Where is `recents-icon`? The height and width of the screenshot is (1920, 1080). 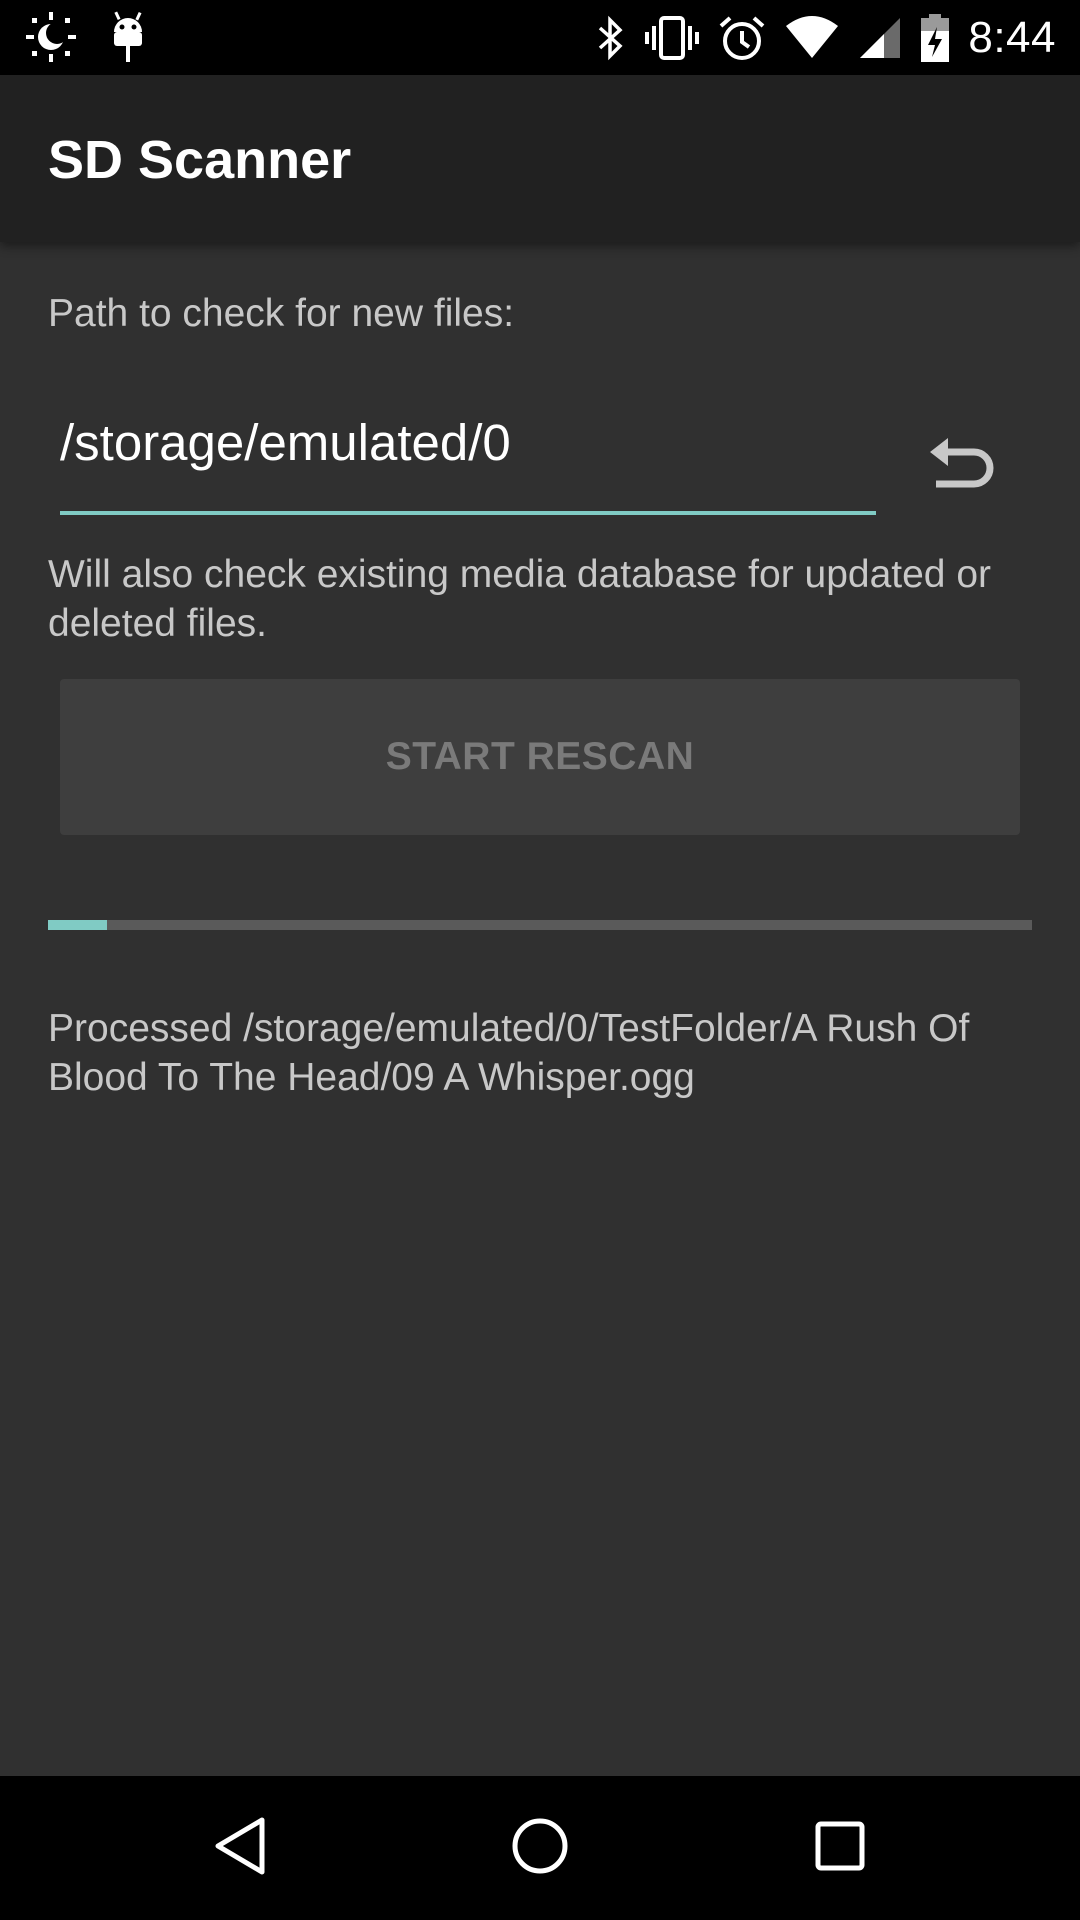 recents-icon is located at coordinates (840, 1848).